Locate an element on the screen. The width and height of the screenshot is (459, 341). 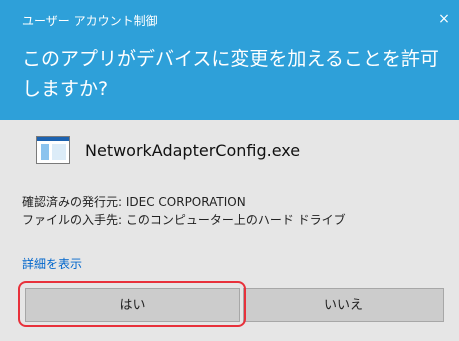
dialog-caption: ユーザー アカウント制御 is located at coordinates (90, 21).